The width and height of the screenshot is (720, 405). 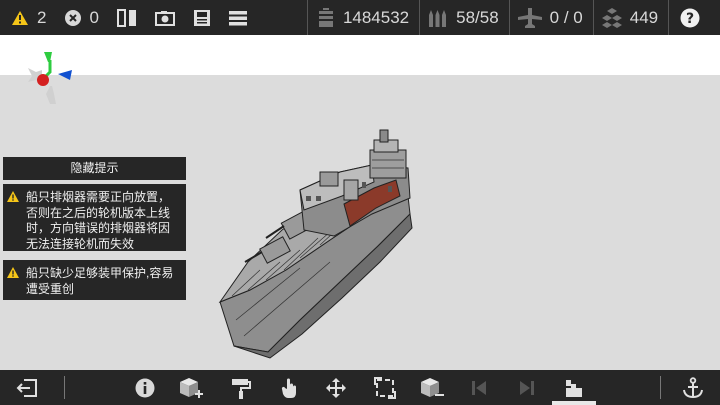 I want to click on orientation-gizmo-icon, so click(x=50, y=79).